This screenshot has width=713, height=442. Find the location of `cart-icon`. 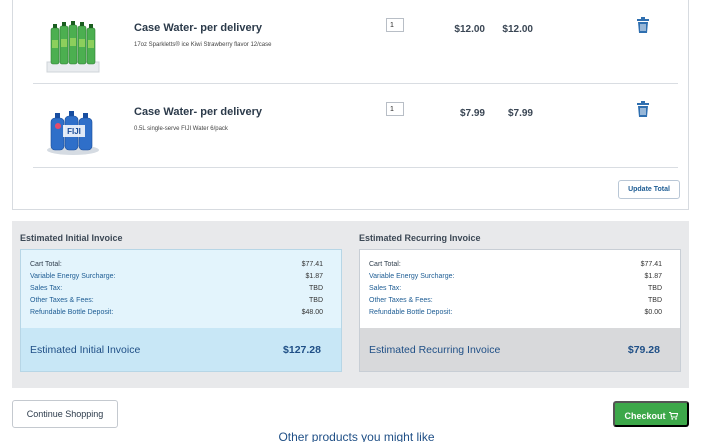

cart-icon is located at coordinates (673, 416).